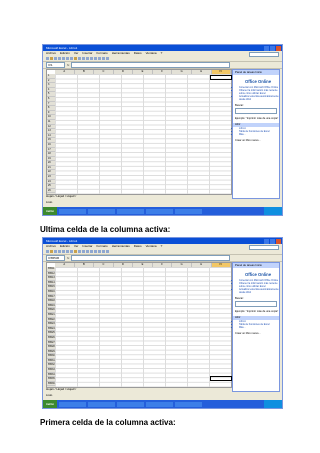 This screenshot has width=320, height=453. What do you see at coordinates (51, 347) in the screenshot?
I see `row-header: 65528` at bounding box center [51, 347].